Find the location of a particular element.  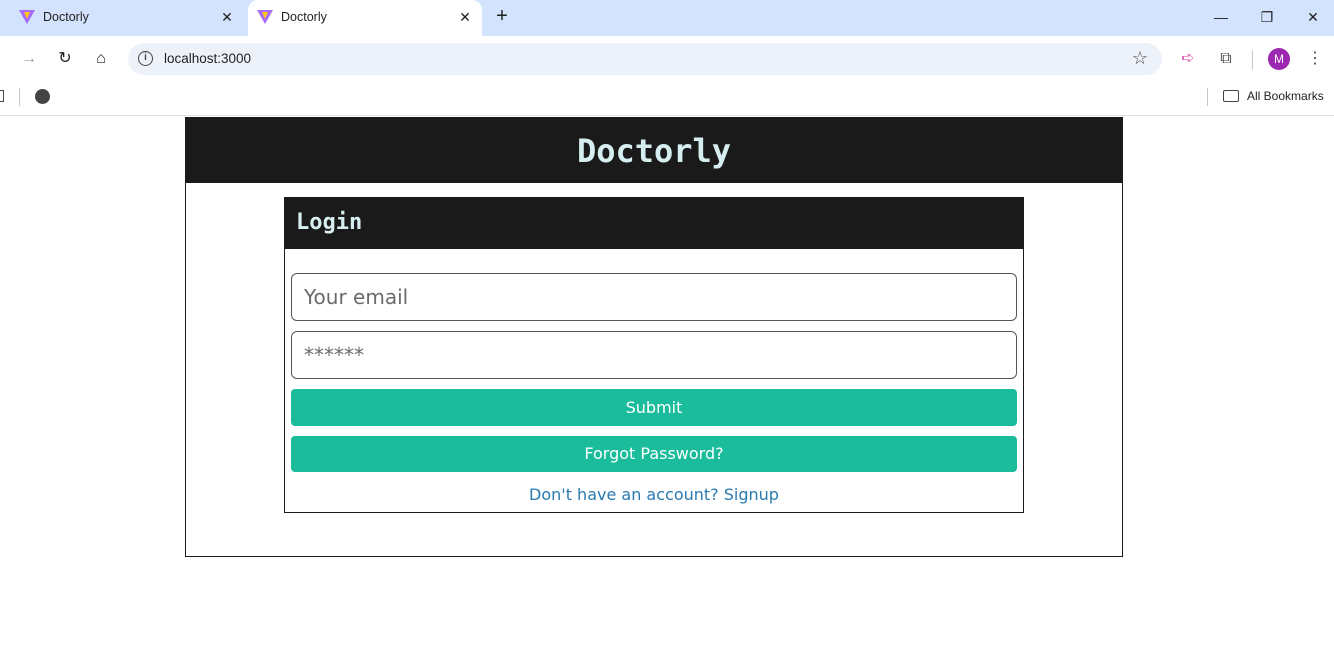

forward-icon: → is located at coordinates (29, 59).